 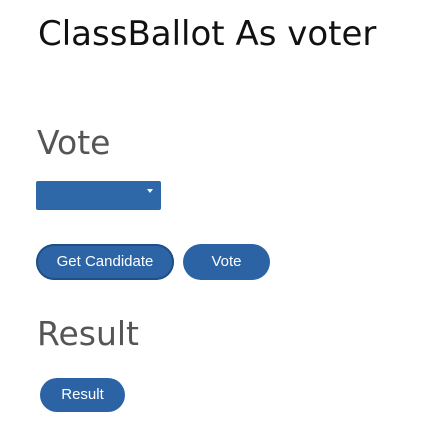 What do you see at coordinates (88, 333) in the screenshot?
I see `result-section-heading: Result` at bounding box center [88, 333].